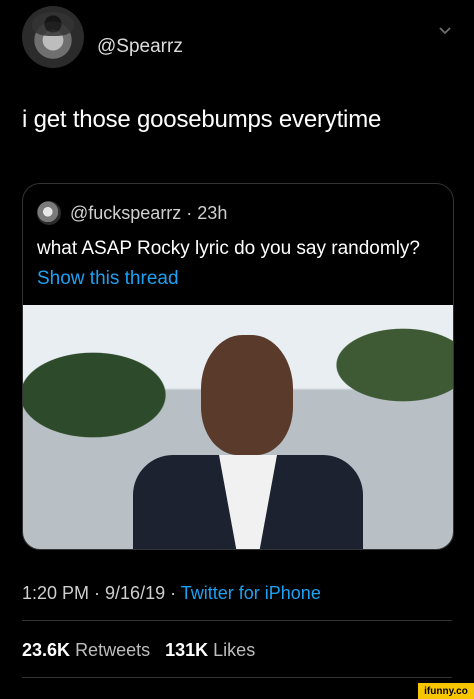  I want to click on photo-person-head, so click(247, 395).